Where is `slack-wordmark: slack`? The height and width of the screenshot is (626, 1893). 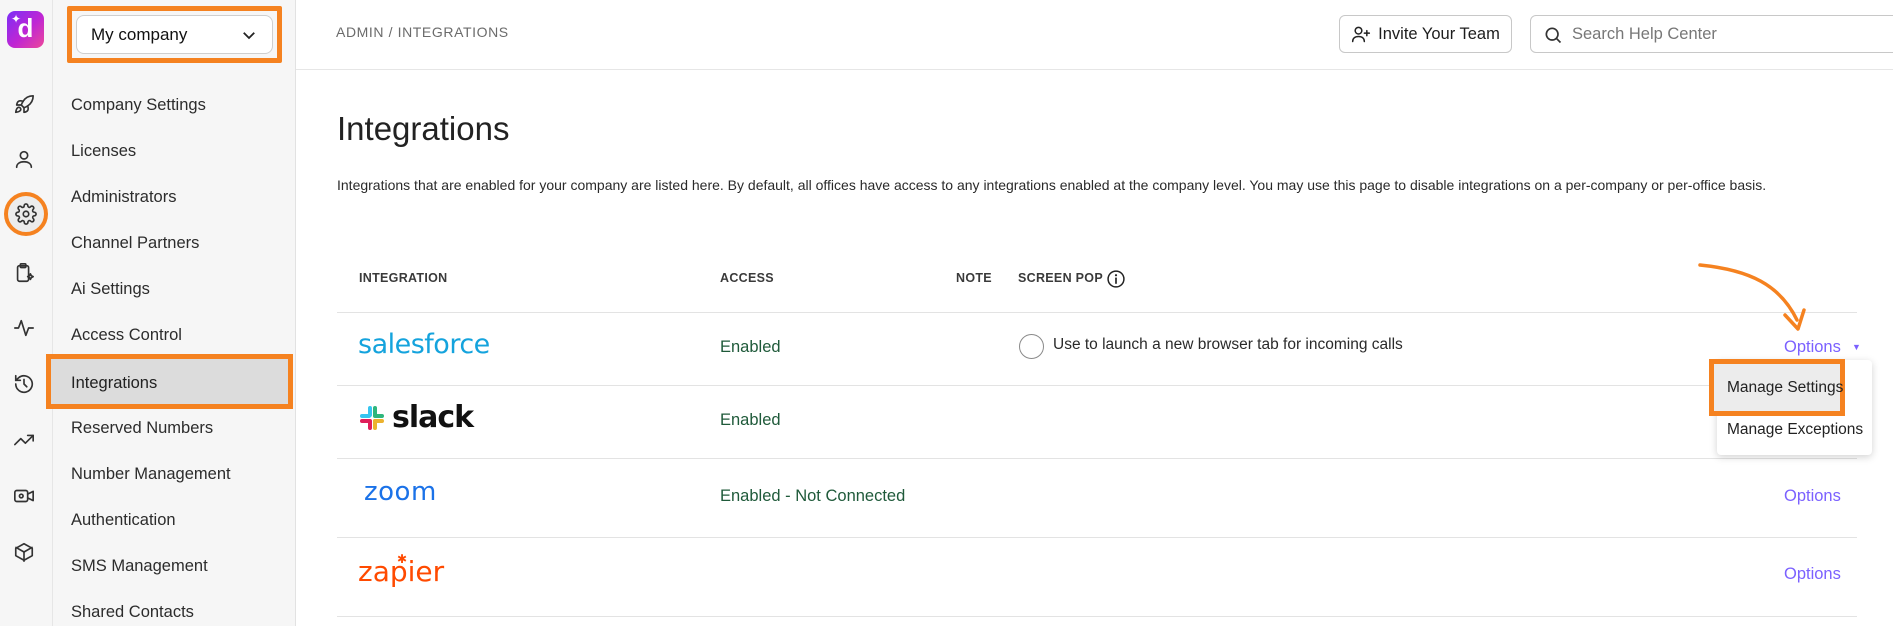
slack-wordmark: slack is located at coordinates (433, 417).